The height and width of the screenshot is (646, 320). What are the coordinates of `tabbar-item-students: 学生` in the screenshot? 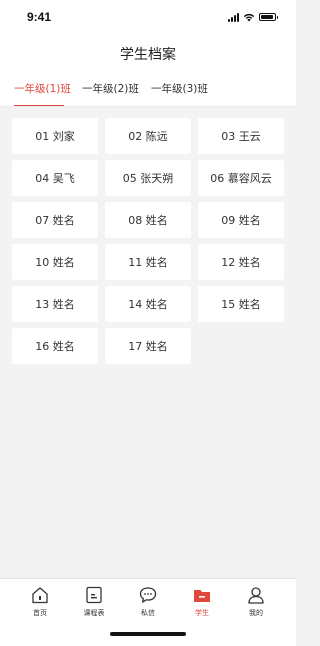 It's located at (202, 601).